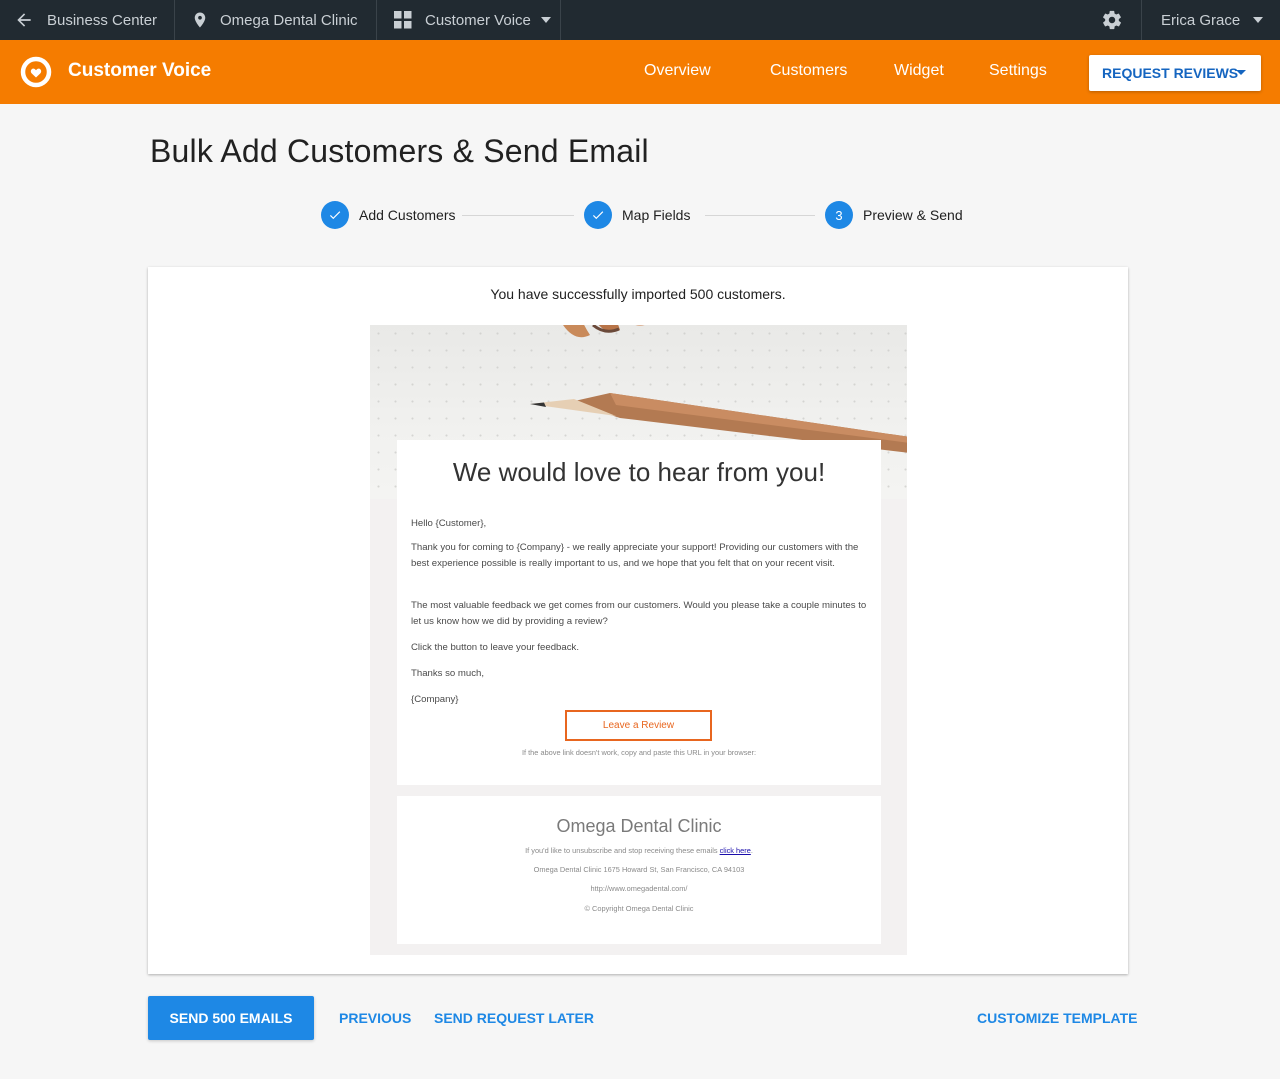 The image size is (1280, 1079). What do you see at coordinates (375, 1018) in the screenshot?
I see `previous-button: PREVIOUS` at bounding box center [375, 1018].